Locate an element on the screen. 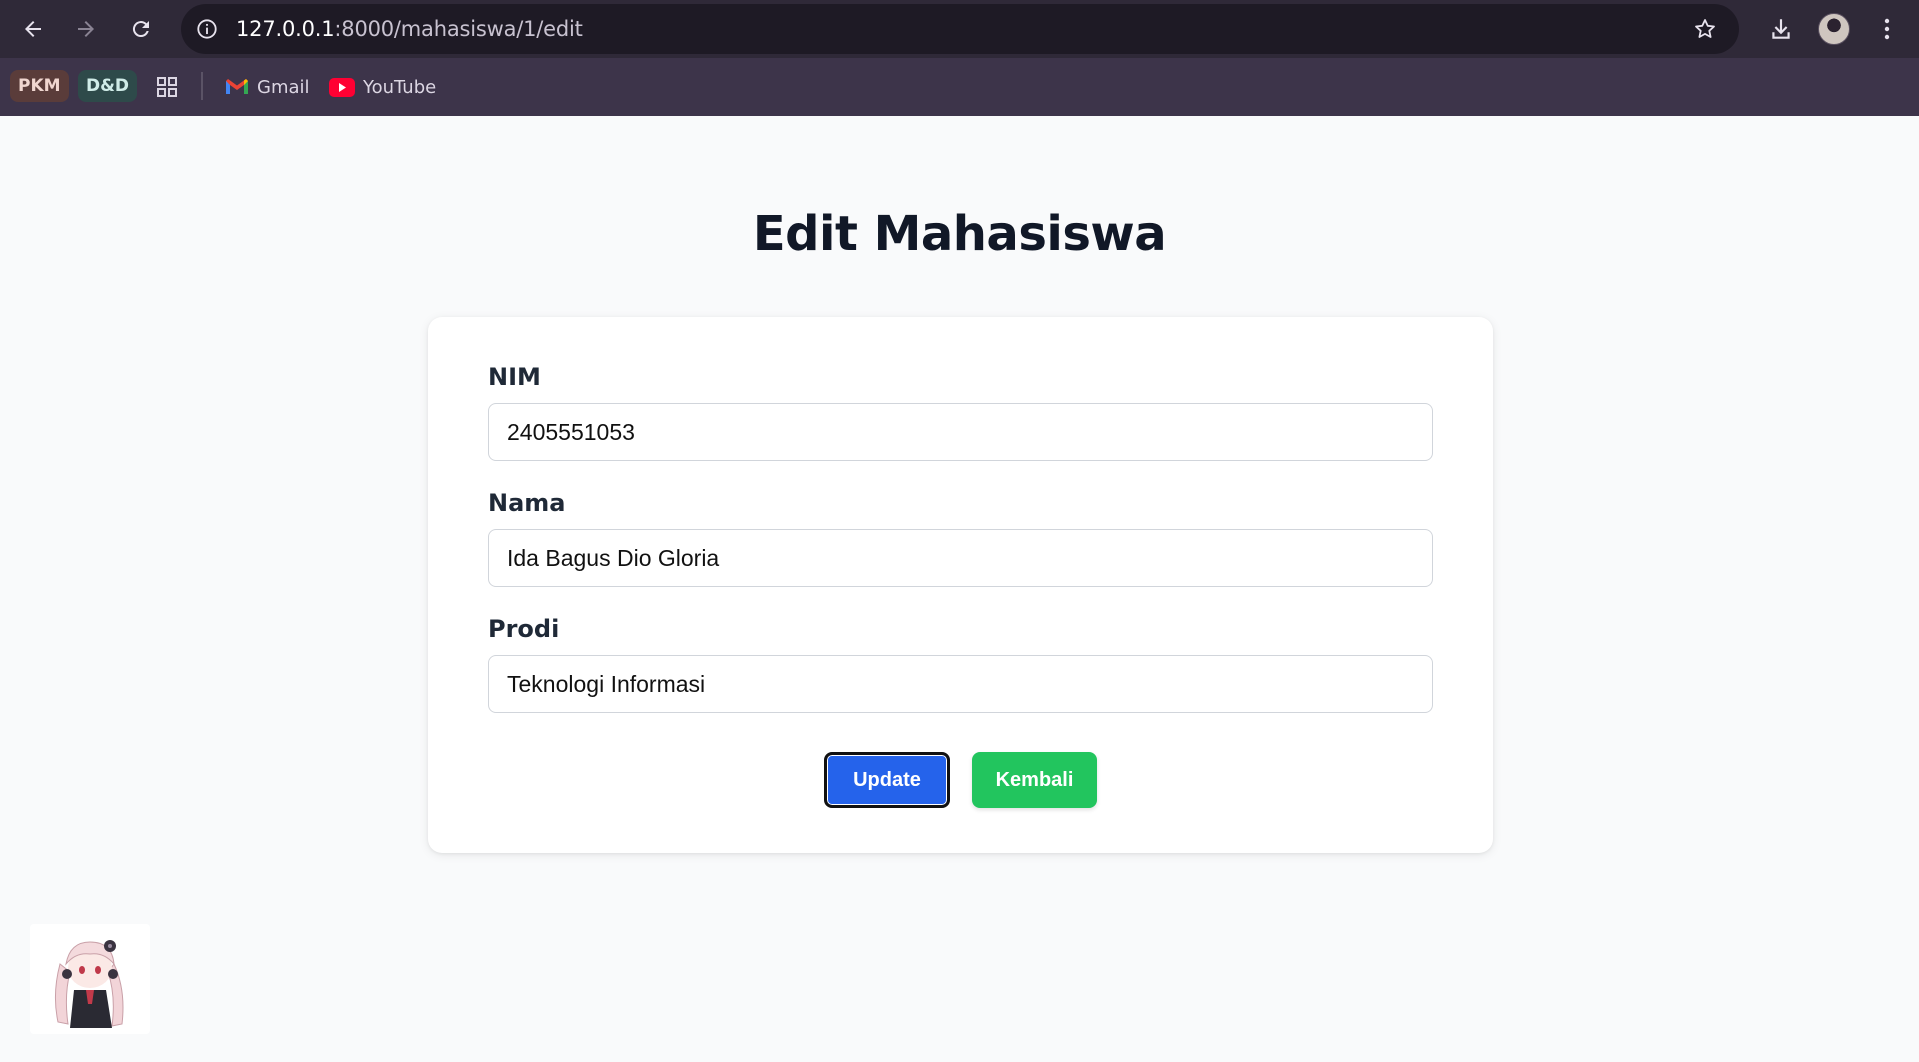 The width and height of the screenshot is (1919, 1062). address-bar: 127.0.0.1:8000/mahasiswa/1/edit is located at coordinates (960, 29).